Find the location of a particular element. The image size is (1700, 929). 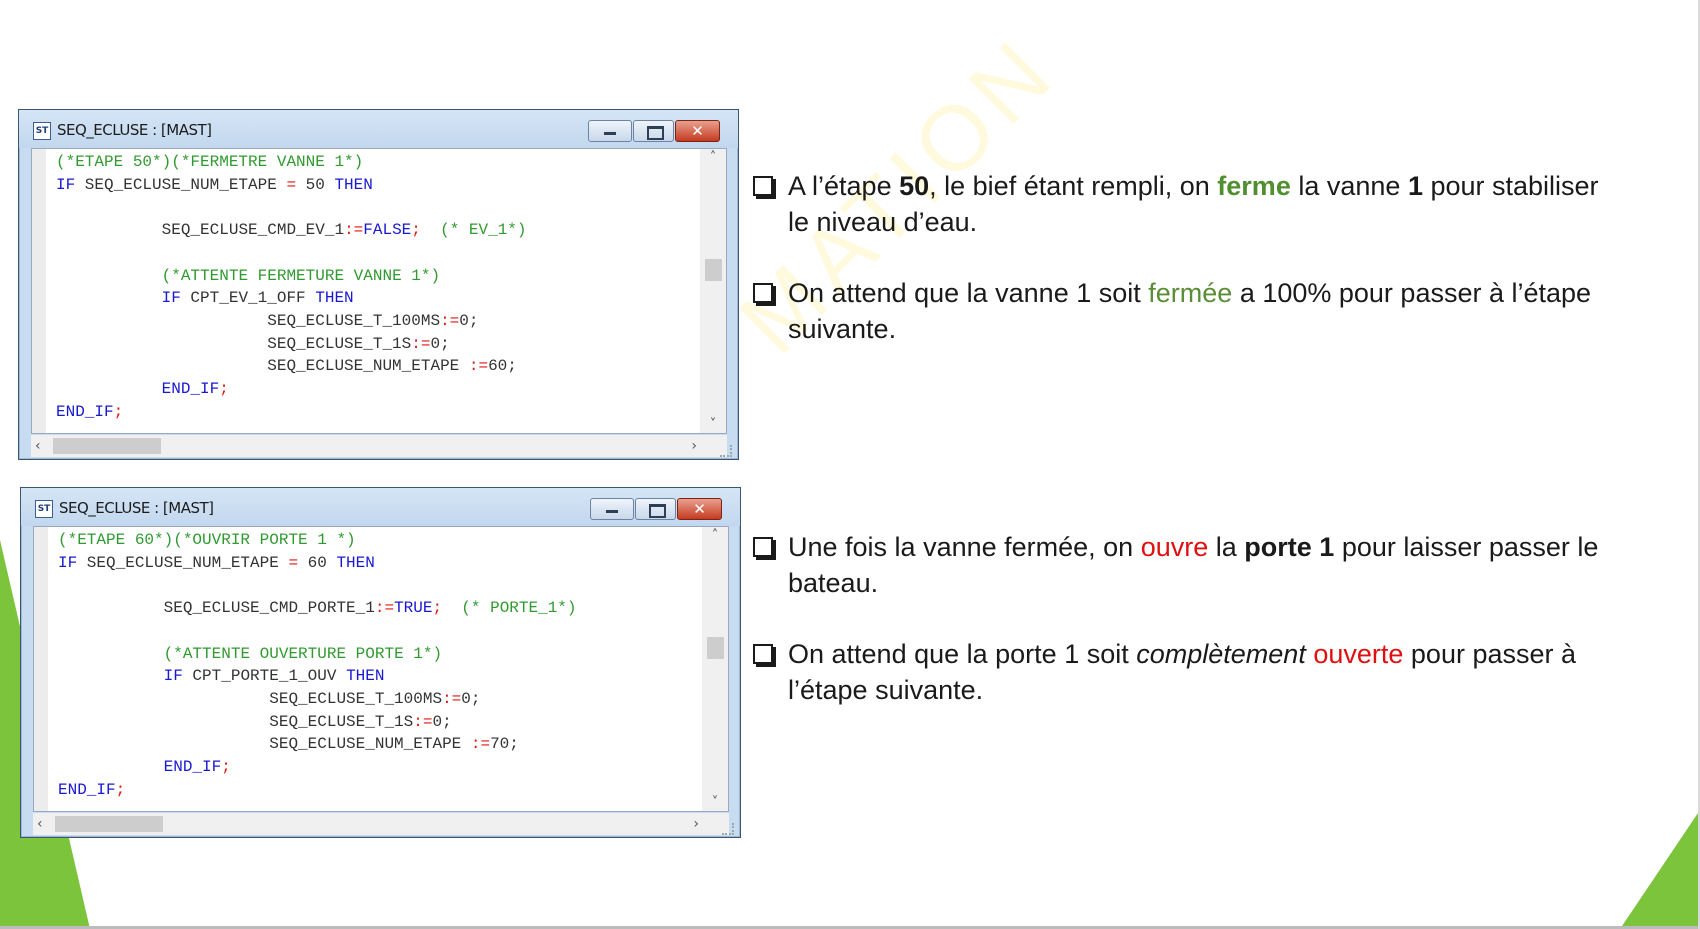

bullet-text: A l’étape is located at coordinates (844, 186).